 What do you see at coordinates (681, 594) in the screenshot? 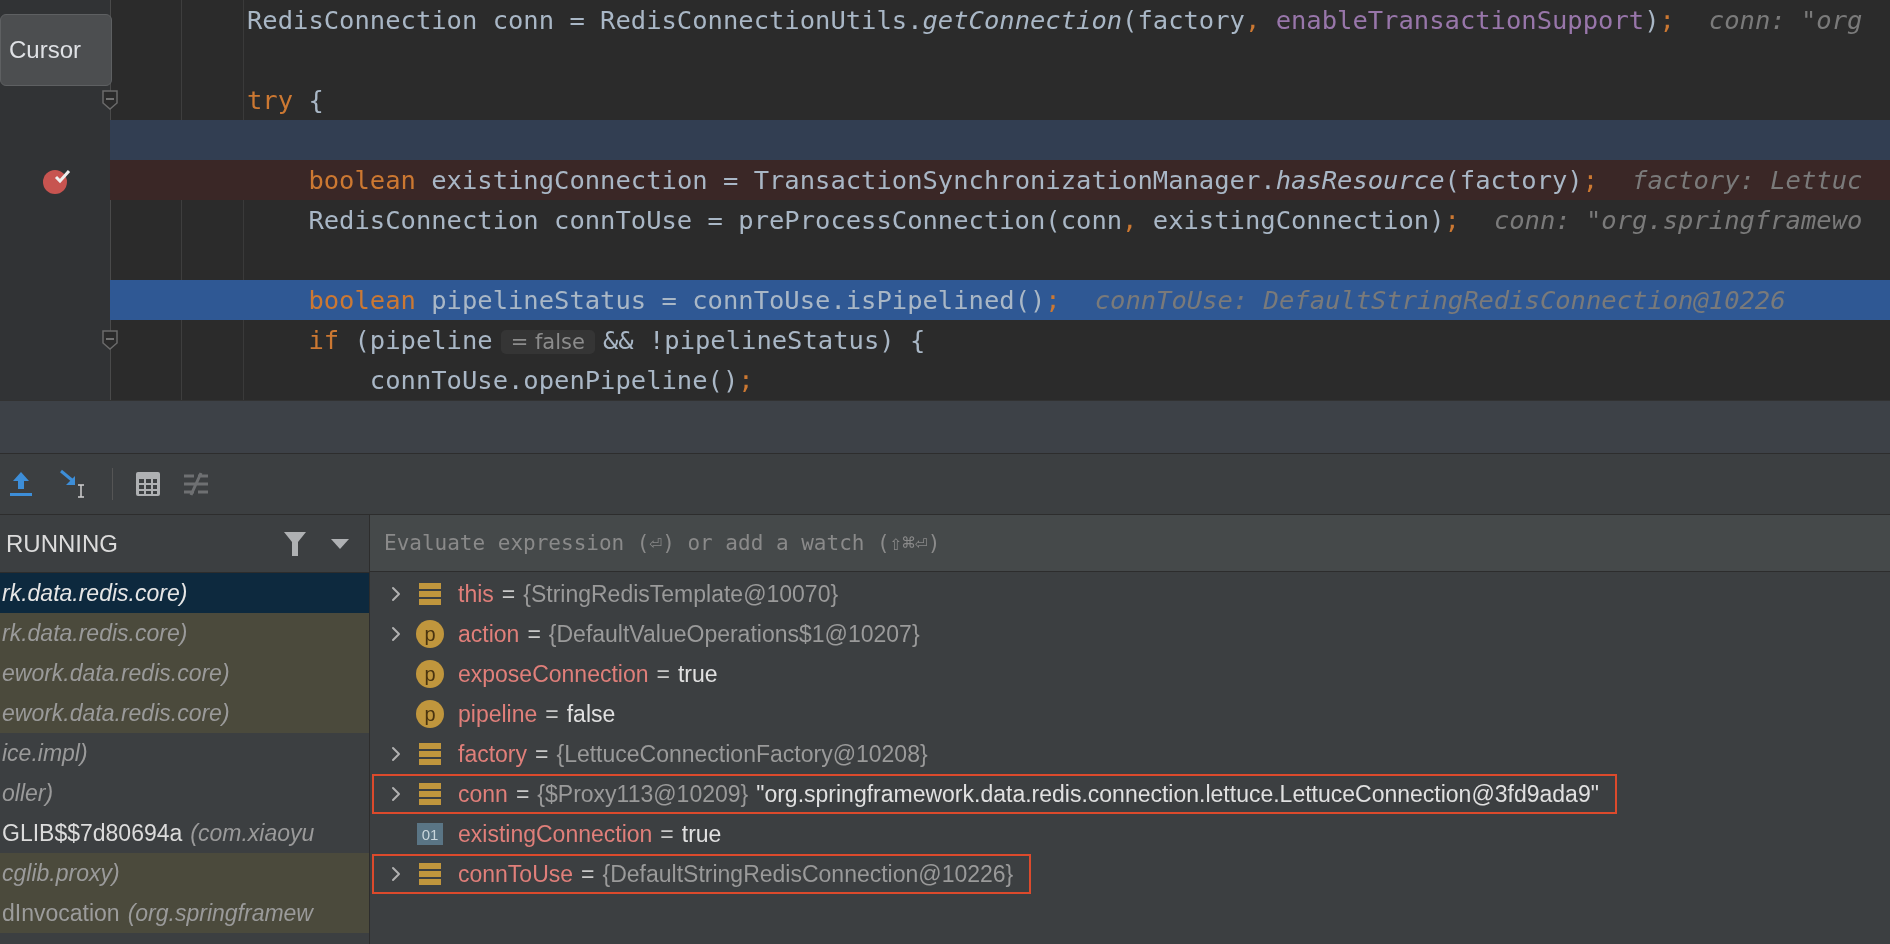
I see `variable-value: {StringRedisTemplate@10070}` at bounding box center [681, 594].